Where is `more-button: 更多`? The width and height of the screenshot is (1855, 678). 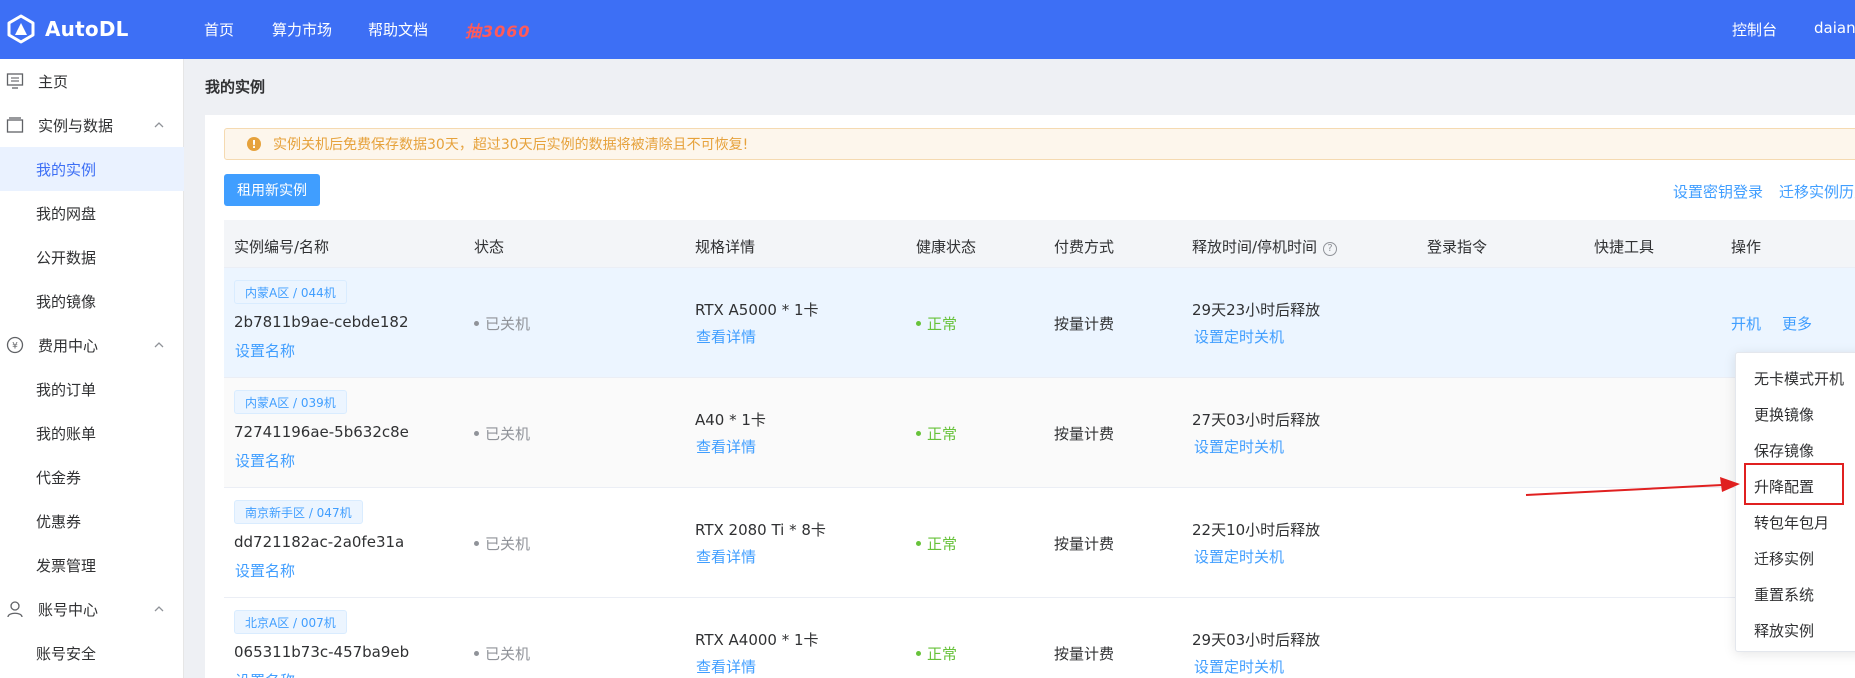
more-button: 更多 is located at coordinates (1797, 323).